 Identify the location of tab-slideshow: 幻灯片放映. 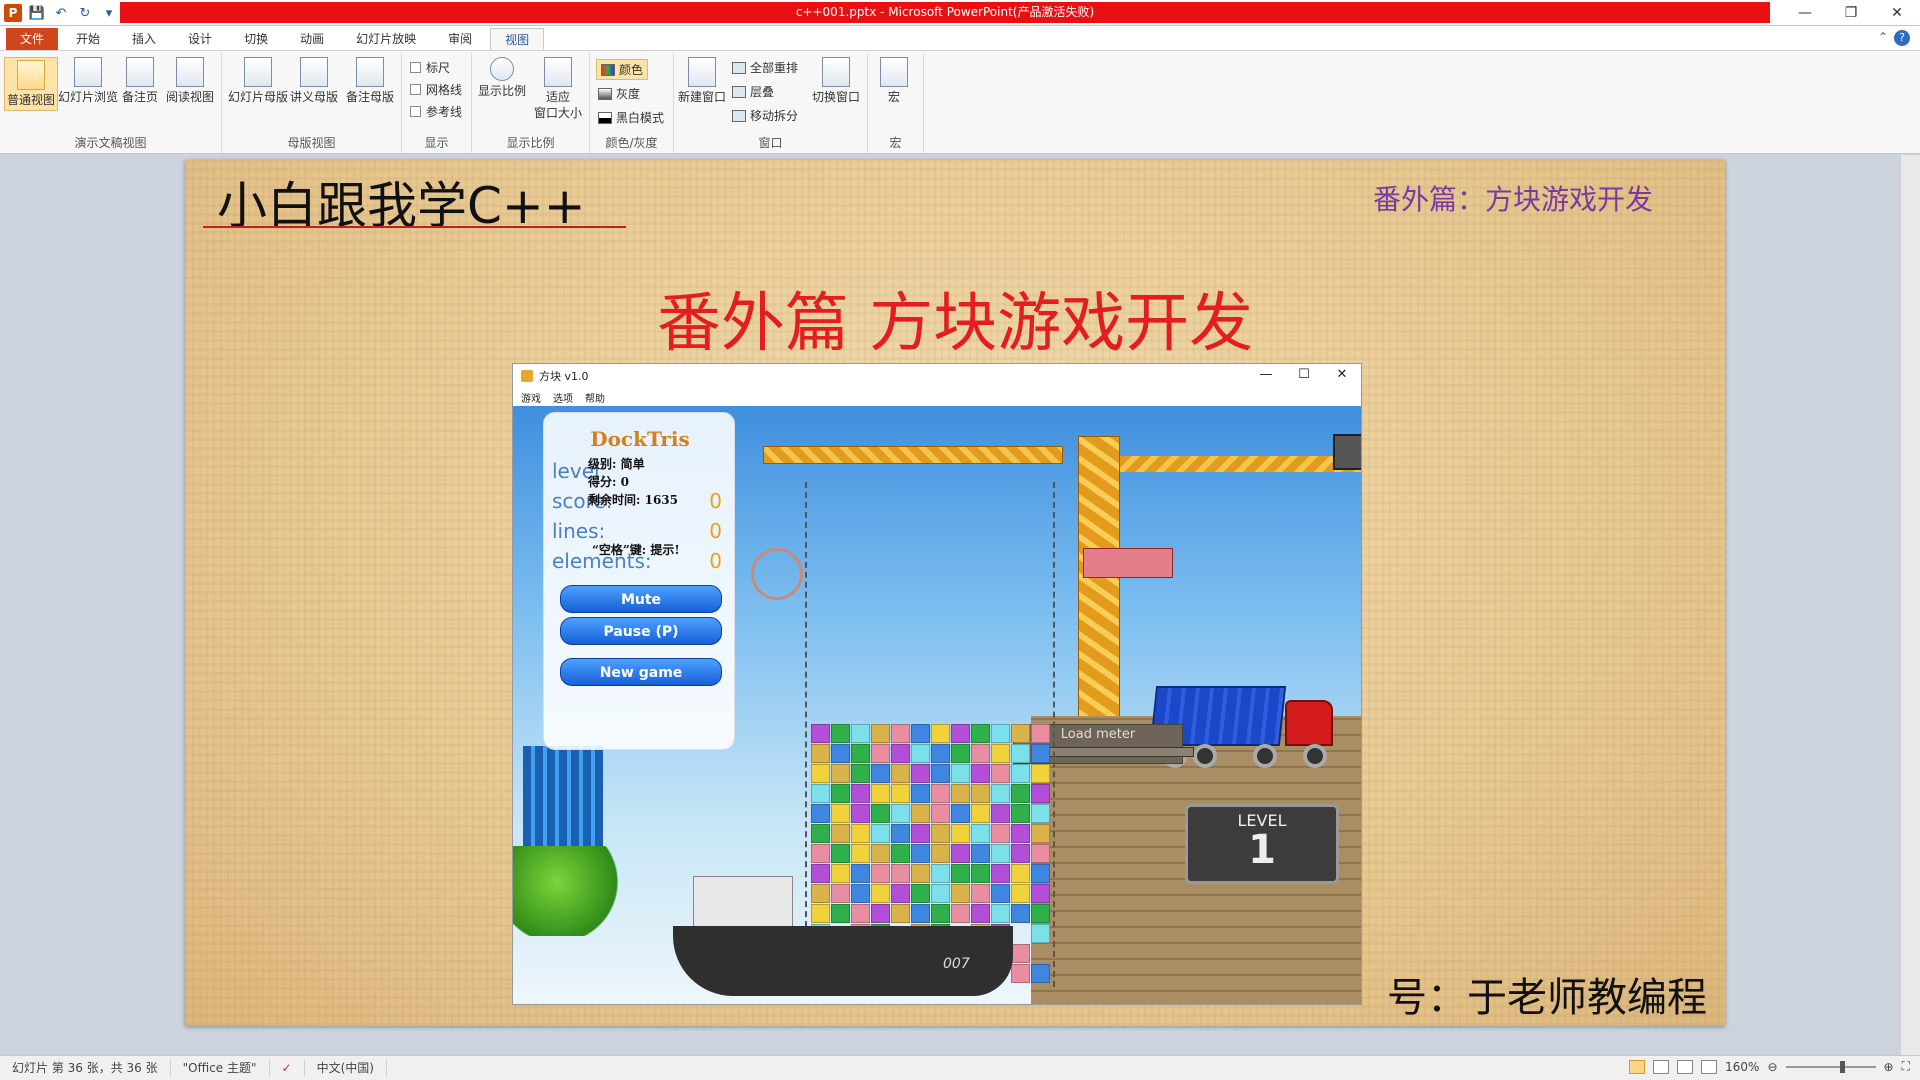
(386, 39).